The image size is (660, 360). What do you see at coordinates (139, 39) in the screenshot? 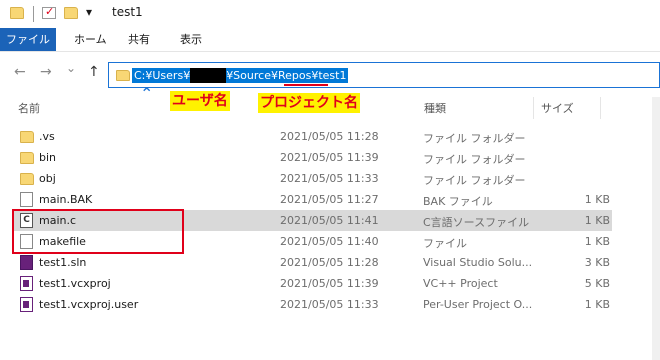
I see `tab-share: 共有` at bounding box center [139, 39].